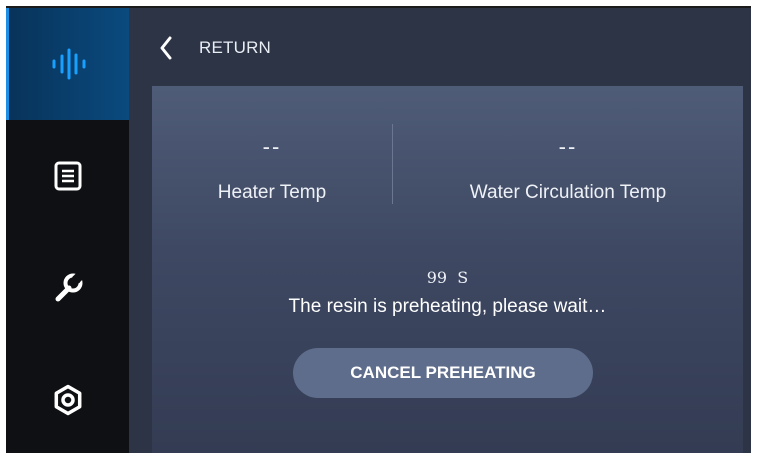 This screenshot has width=757, height=457. I want to click on heater-temp-block: -- Heater Temp, so click(272, 161).